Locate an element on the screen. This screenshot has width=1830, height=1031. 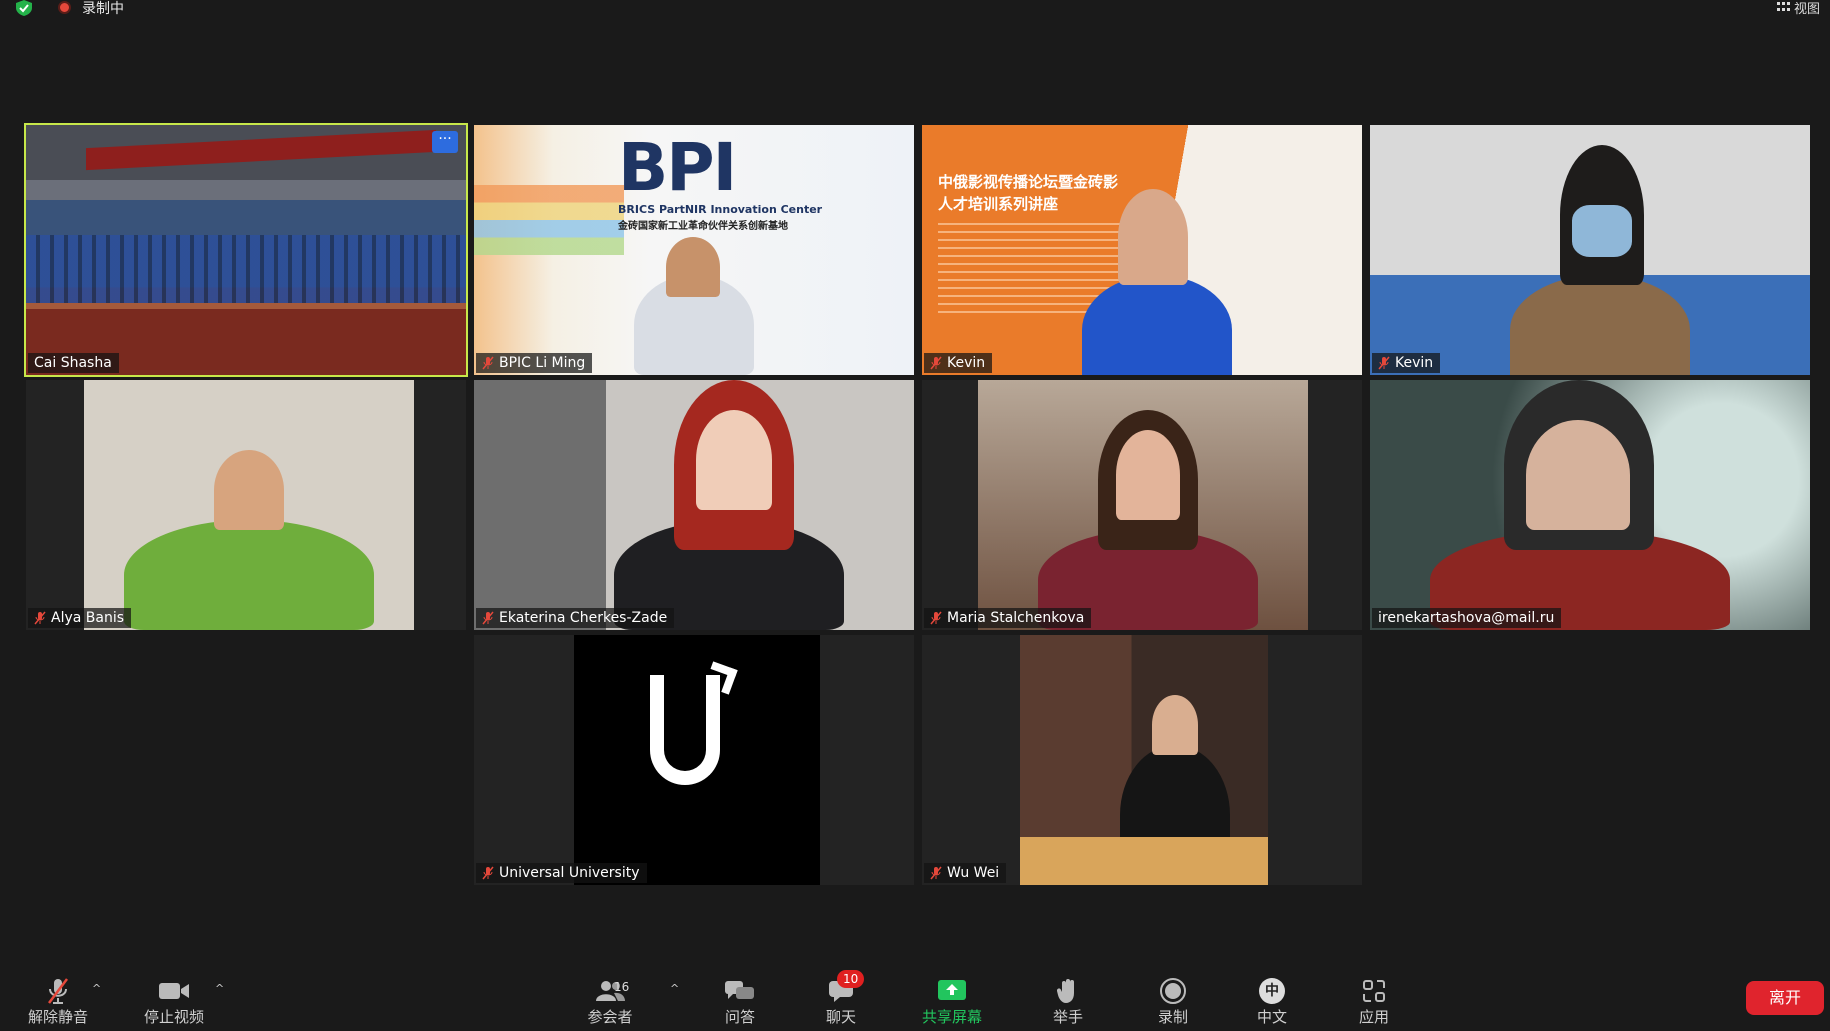
video-tile-alya-banis: Alya Banis is located at coordinates (246, 505).